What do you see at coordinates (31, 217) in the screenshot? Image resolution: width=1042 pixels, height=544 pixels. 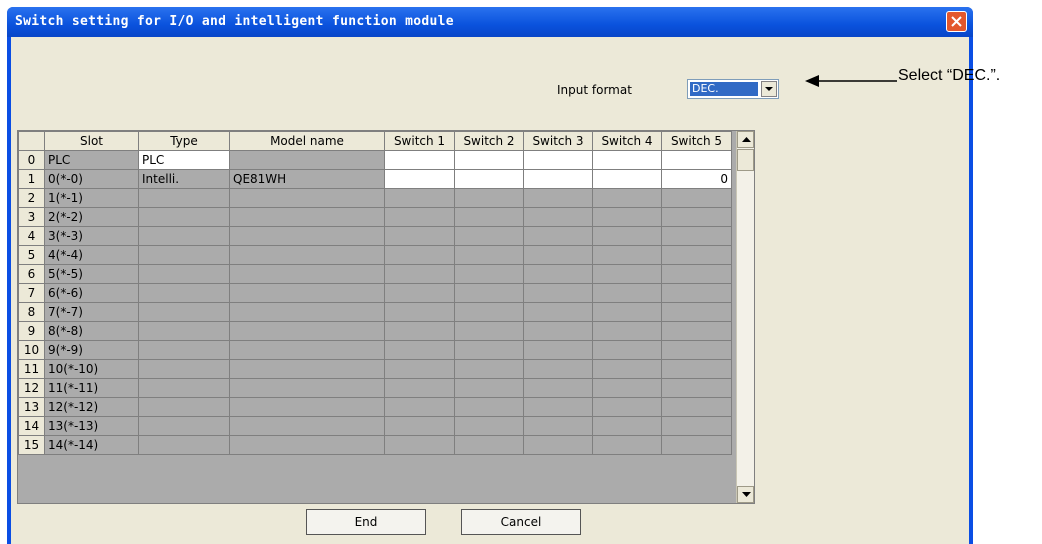 I see `row-number: 3` at bounding box center [31, 217].